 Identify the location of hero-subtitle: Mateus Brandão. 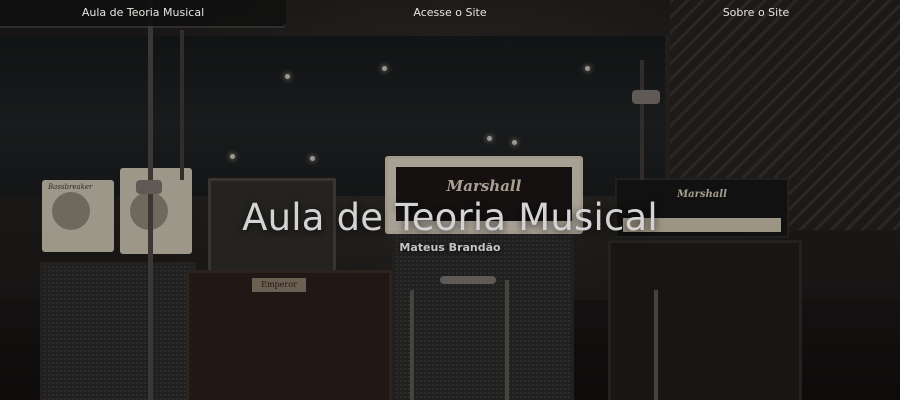
(450, 247).